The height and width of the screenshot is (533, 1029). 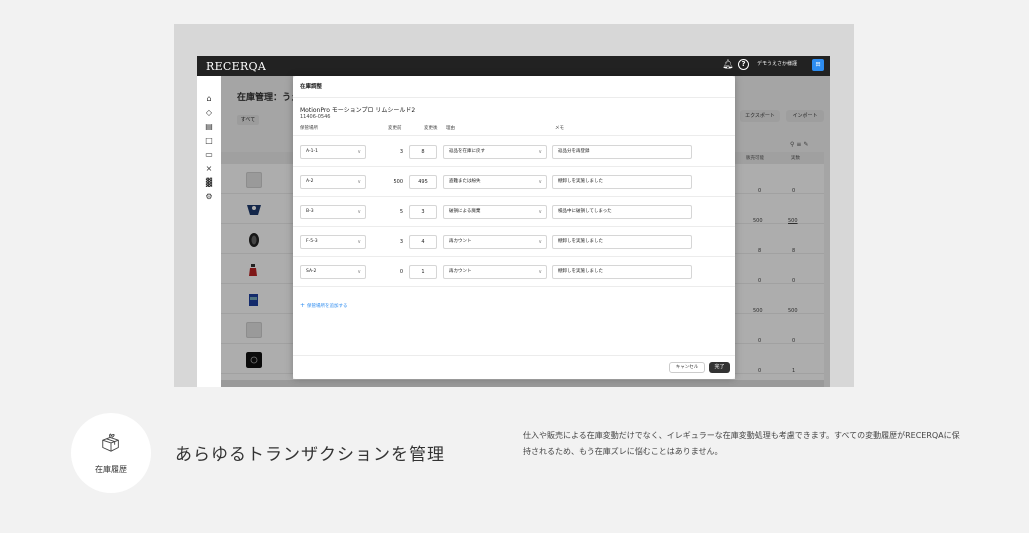 I want to click on location-select: A-2 ∨, so click(x=333, y=182).